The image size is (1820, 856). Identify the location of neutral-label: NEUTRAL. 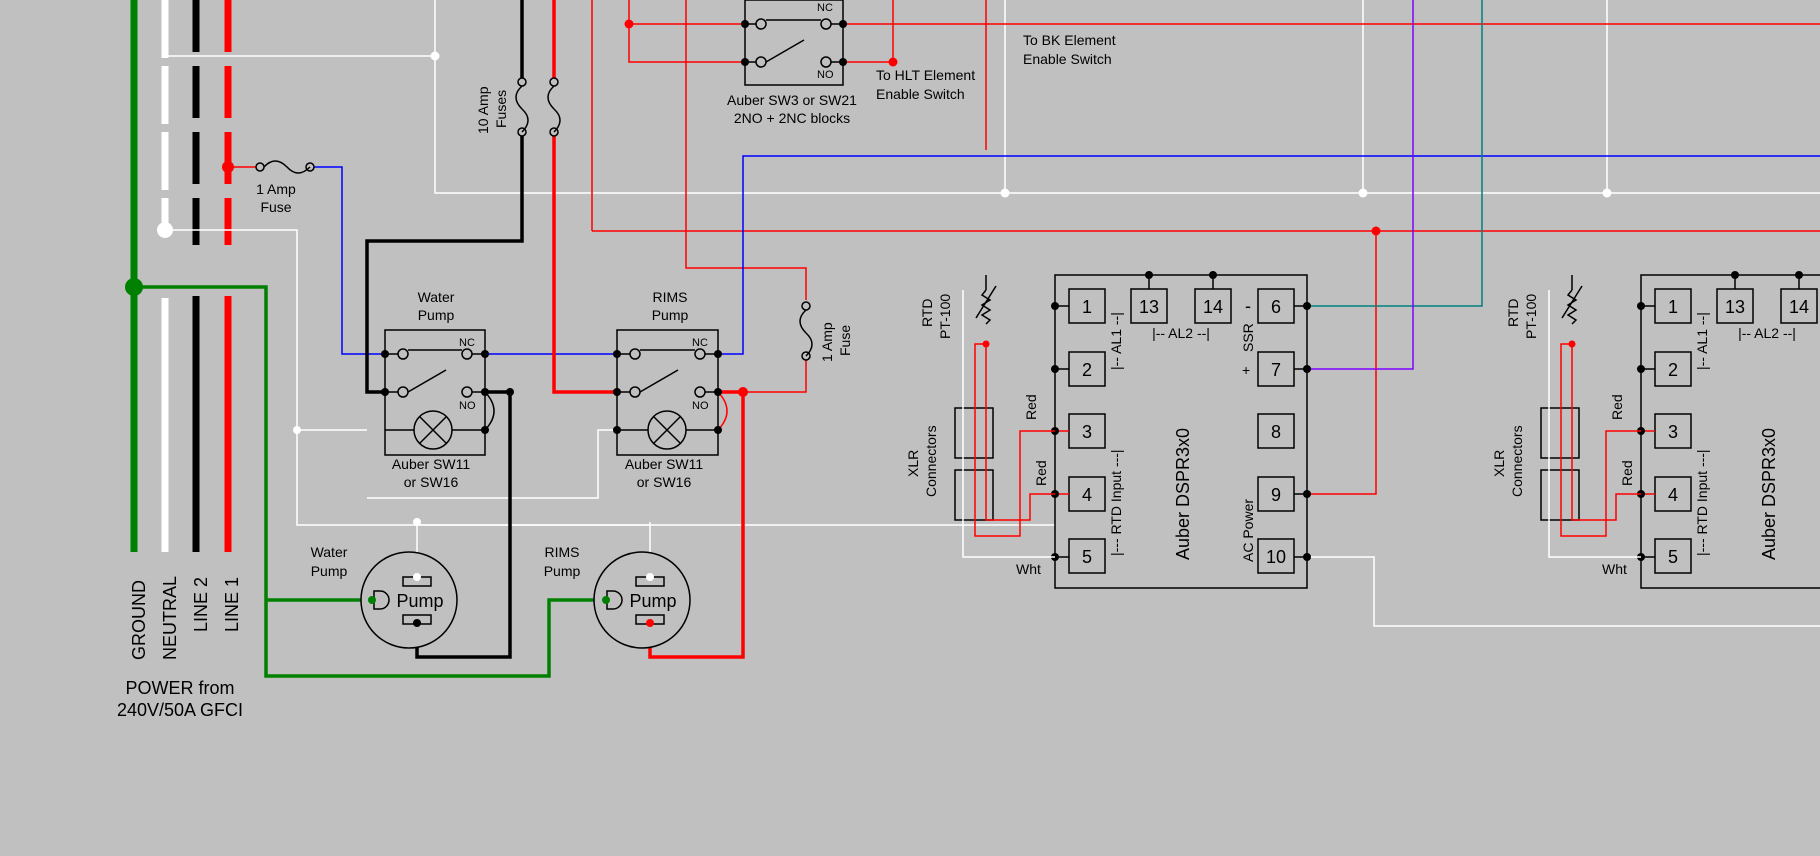
(170, 618).